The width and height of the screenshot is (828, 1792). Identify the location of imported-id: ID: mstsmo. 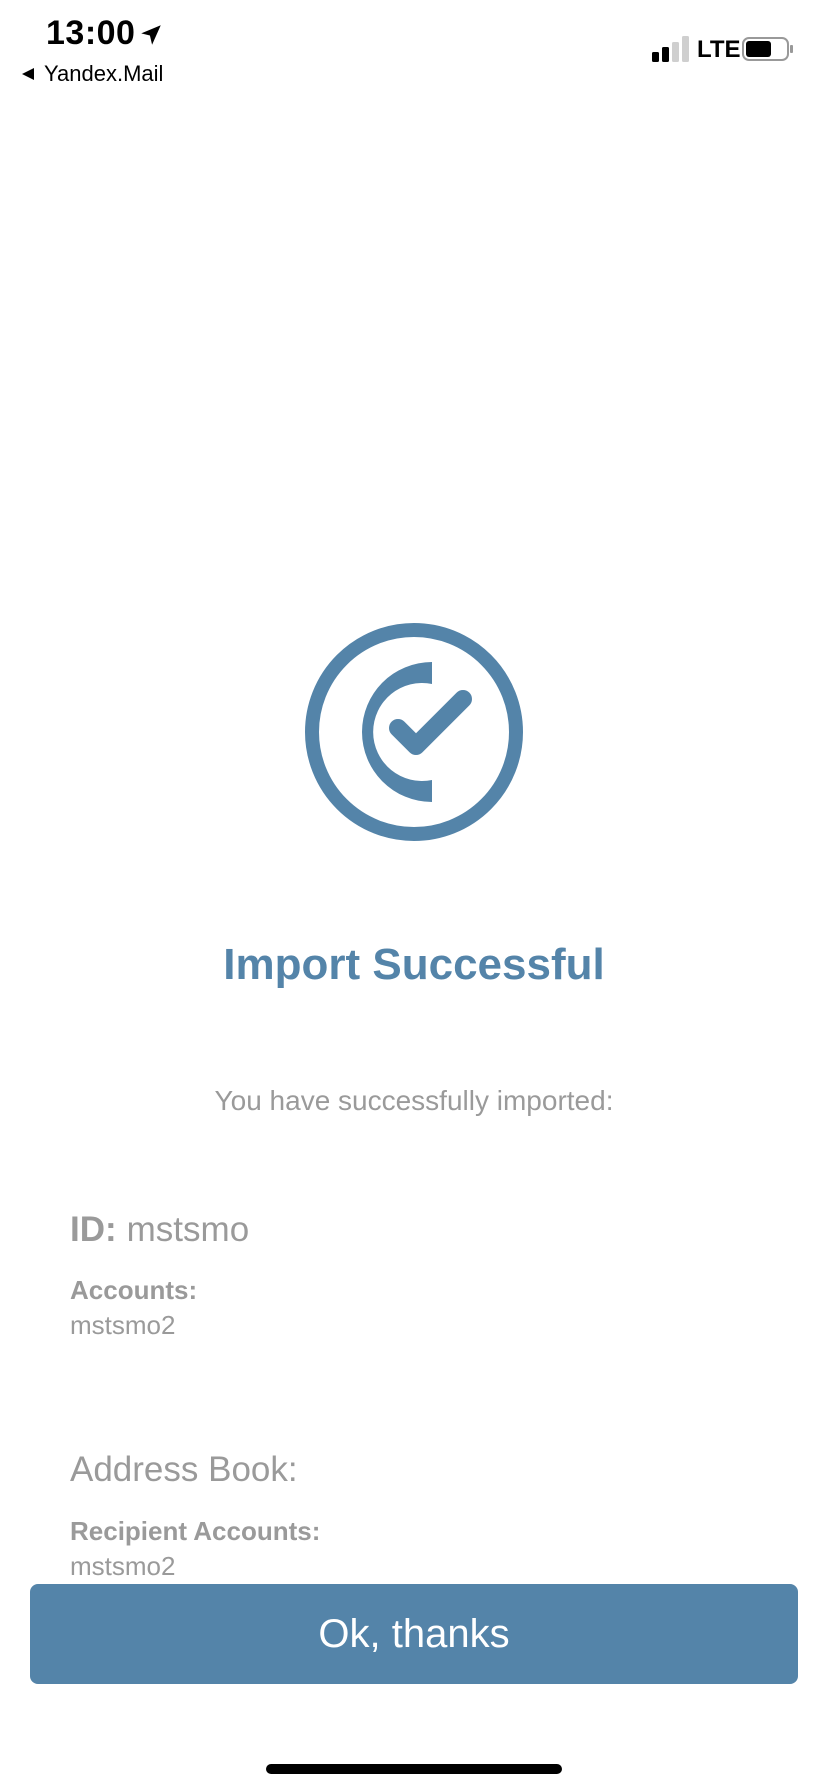
(159, 1230).